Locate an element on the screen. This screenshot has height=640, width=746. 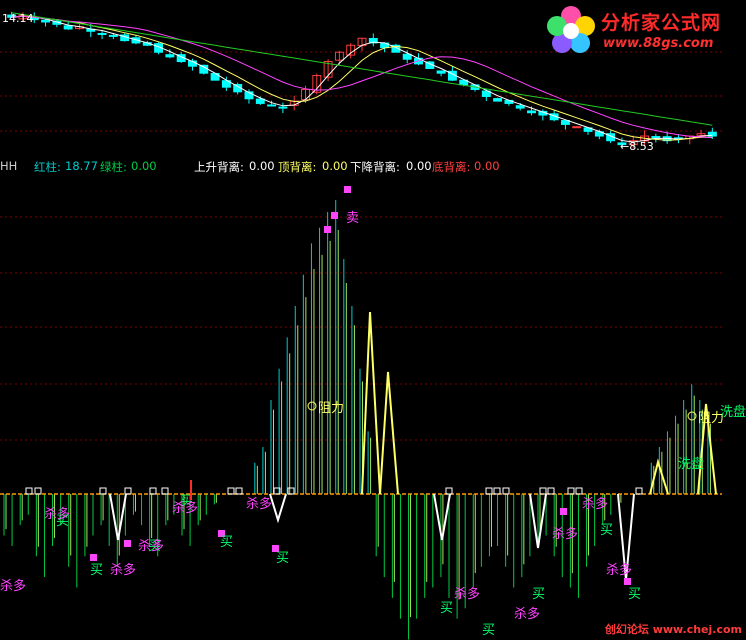
resist-label: 阻力 is located at coordinates (331, 408).